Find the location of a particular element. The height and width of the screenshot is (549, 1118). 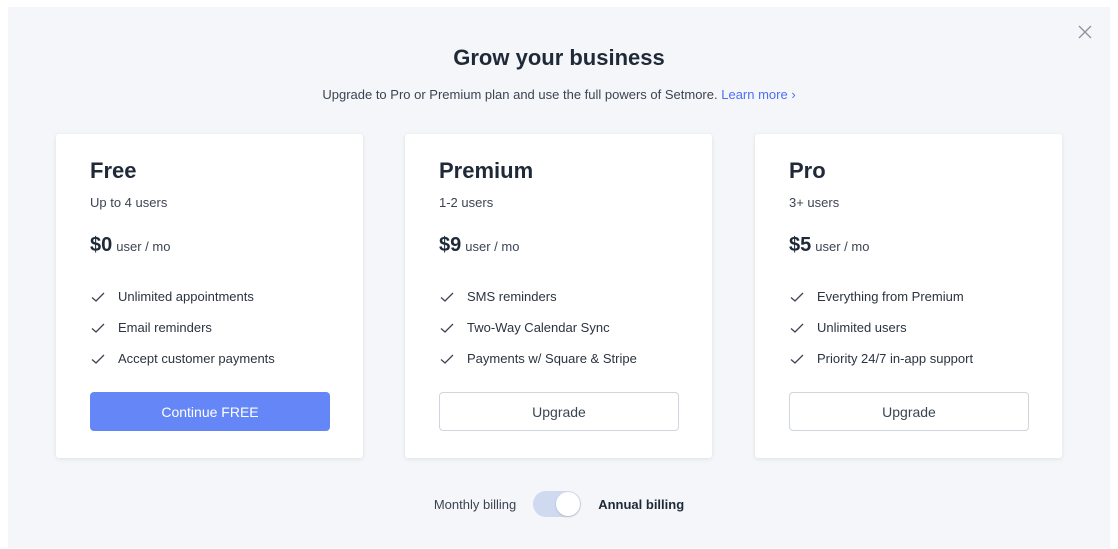

feature-label: Payments w/ Square & Stripe is located at coordinates (552, 358).